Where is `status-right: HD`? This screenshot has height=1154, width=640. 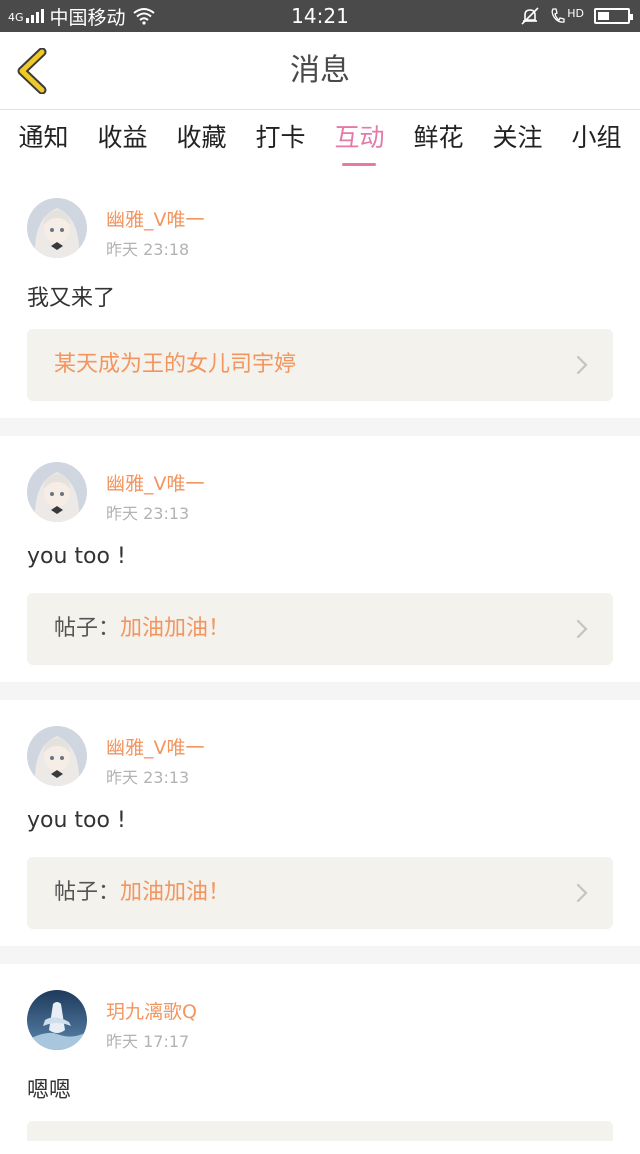 status-right: HD is located at coordinates (576, 16).